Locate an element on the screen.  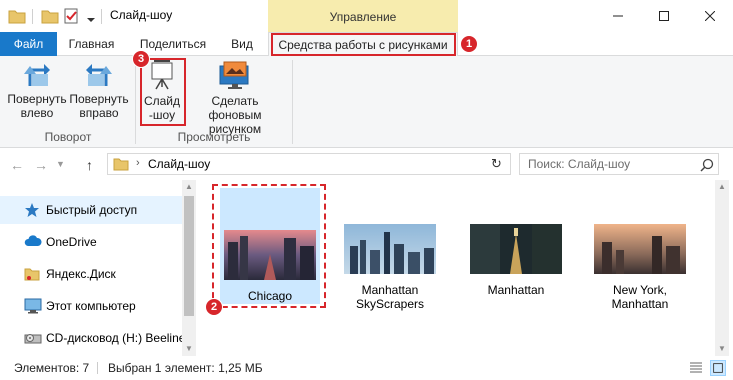
minimize-button is located at coordinates (618, 16).